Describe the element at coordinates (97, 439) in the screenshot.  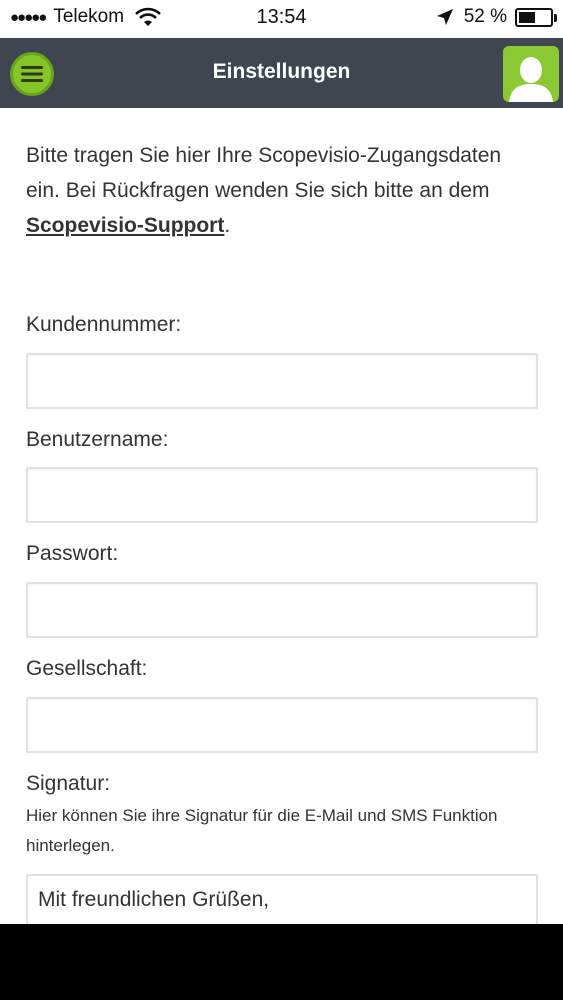
I see `username-label: Benutzername:` at that location.